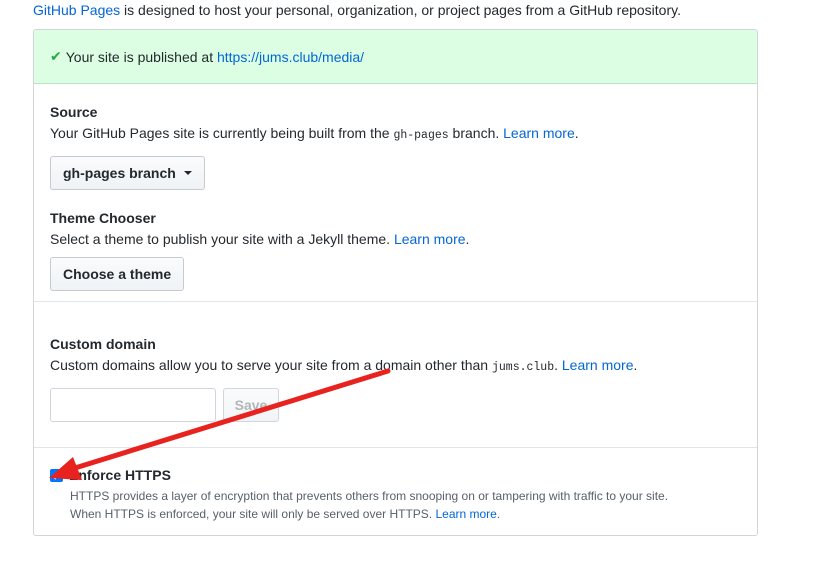 The width and height of the screenshot is (839, 561). What do you see at coordinates (103, 344) in the screenshot?
I see `custom-domain-title: Custom domain` at bounding box center [103, 344].